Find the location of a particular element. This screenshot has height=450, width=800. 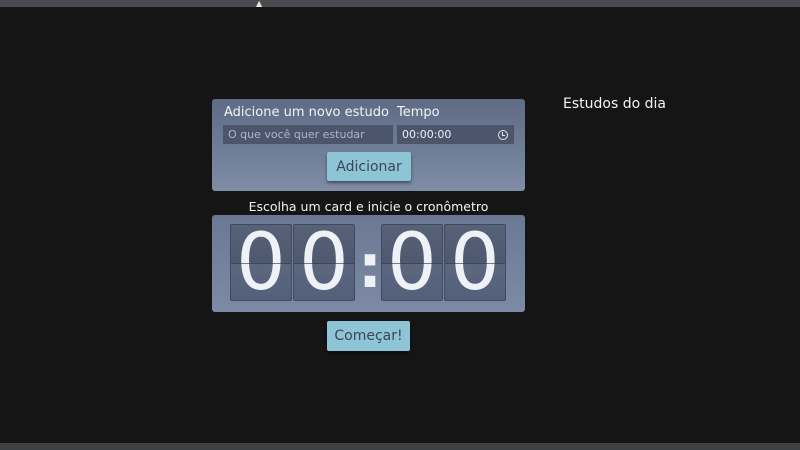

start-button: Começar! is located at coordinates (368, 336).